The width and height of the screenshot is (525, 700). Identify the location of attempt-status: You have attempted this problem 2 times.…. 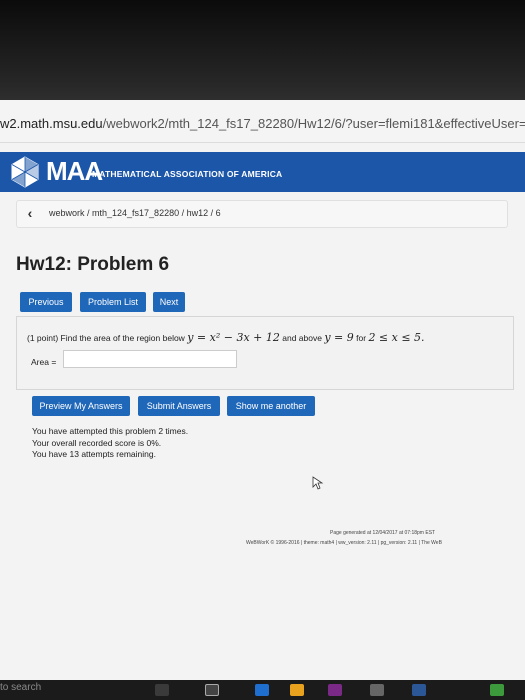
(110, 443).